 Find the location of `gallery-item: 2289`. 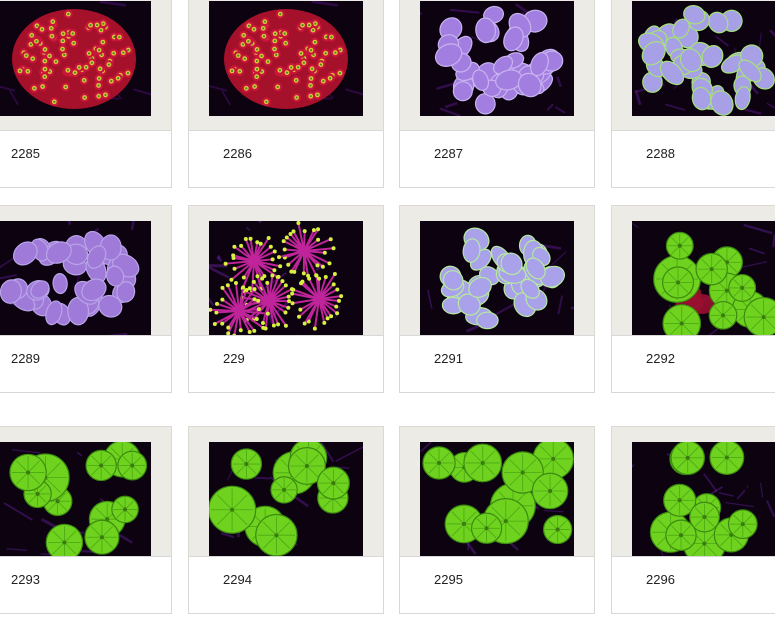

gallery-item: 2289 is located at coordinates (86, 299).